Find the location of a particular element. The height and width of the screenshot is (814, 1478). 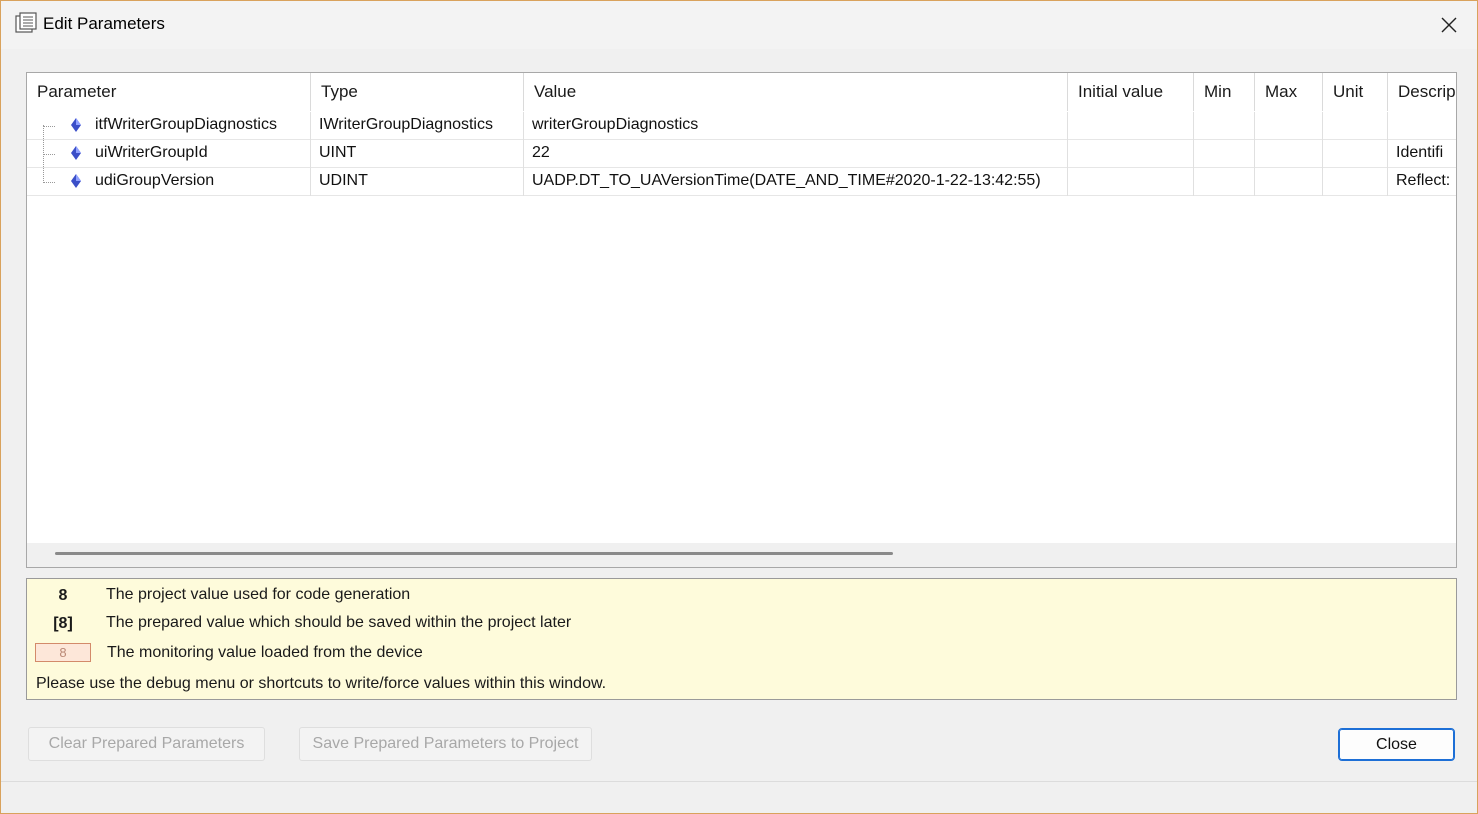

cell-description is located at coordinates (1422, 126).